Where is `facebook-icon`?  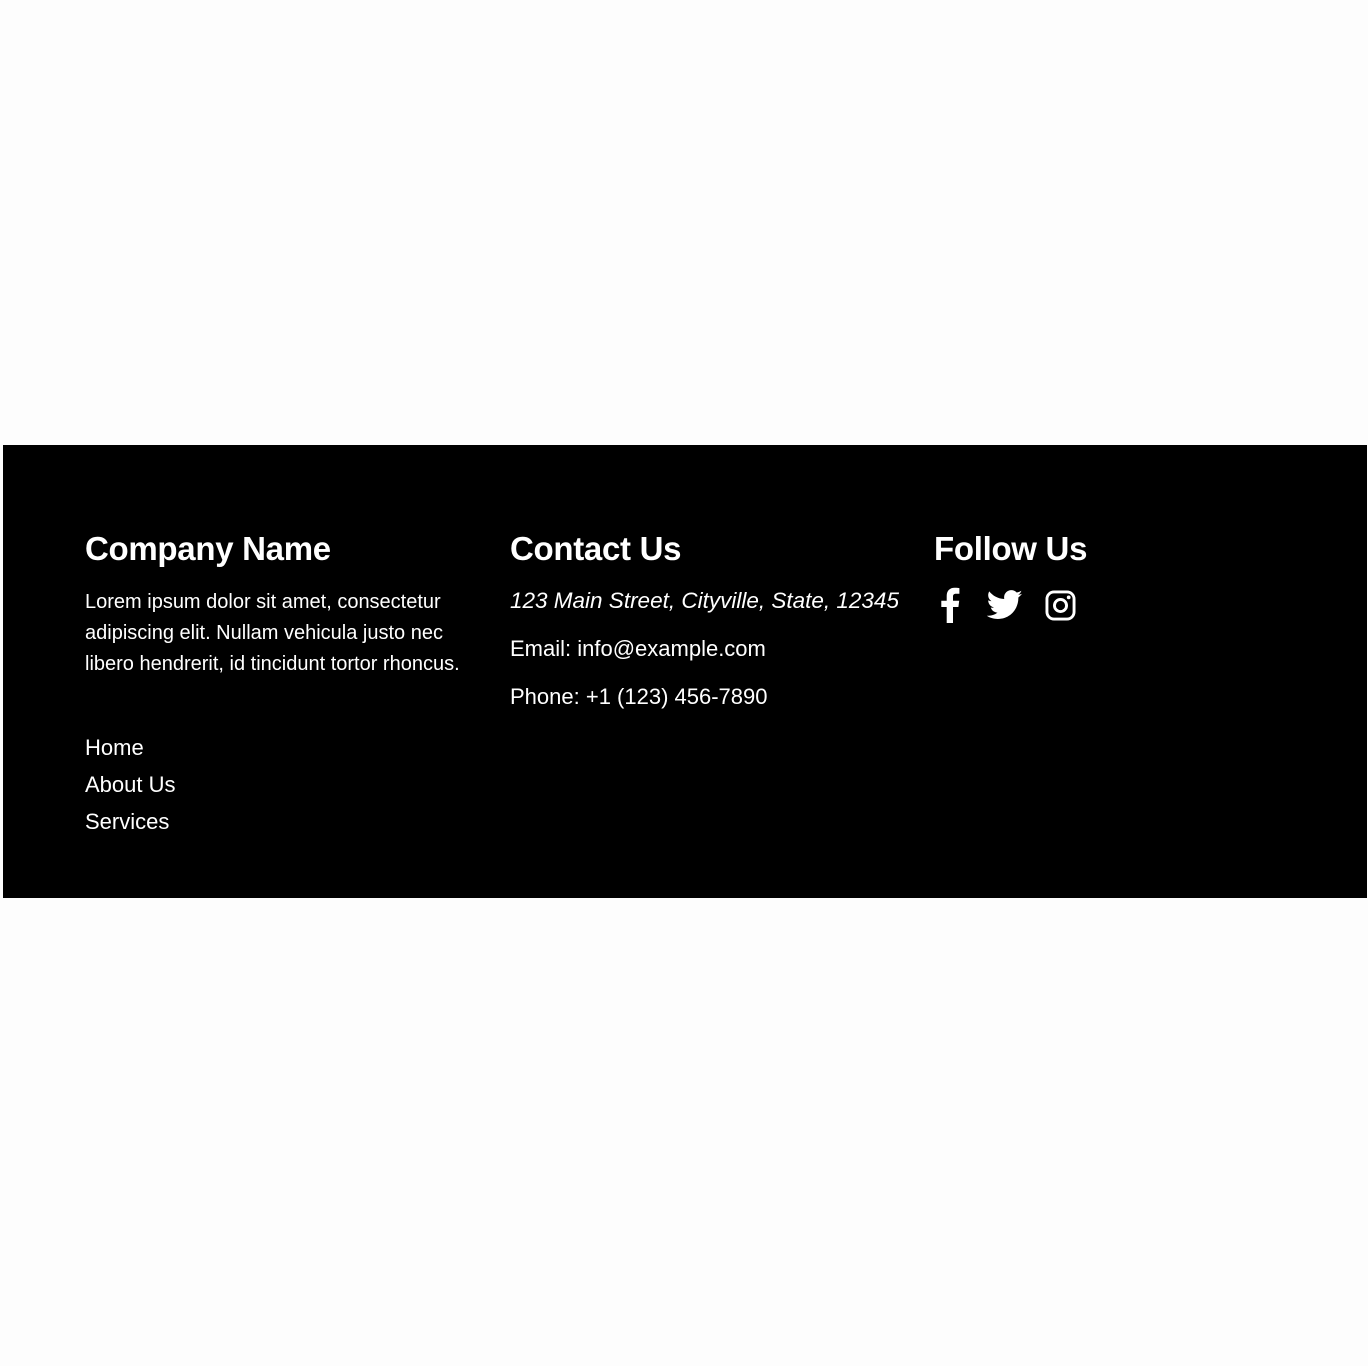 facebook-icon is located at coordinates (950, 605).